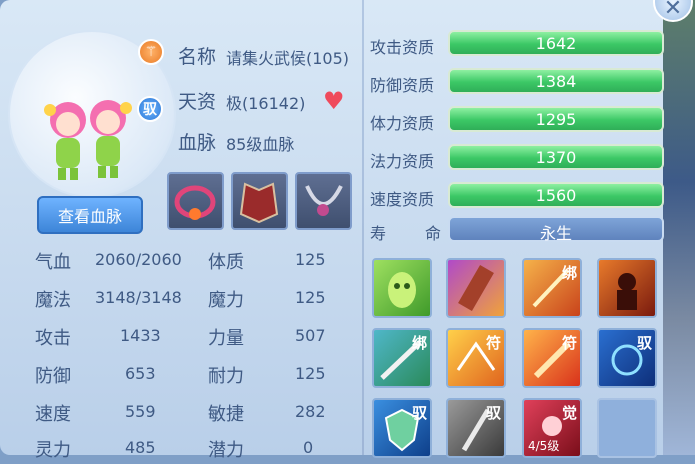 The image size is (695, 464). I want to click on bloodline-value: 85级血脉, so click(260, 144).